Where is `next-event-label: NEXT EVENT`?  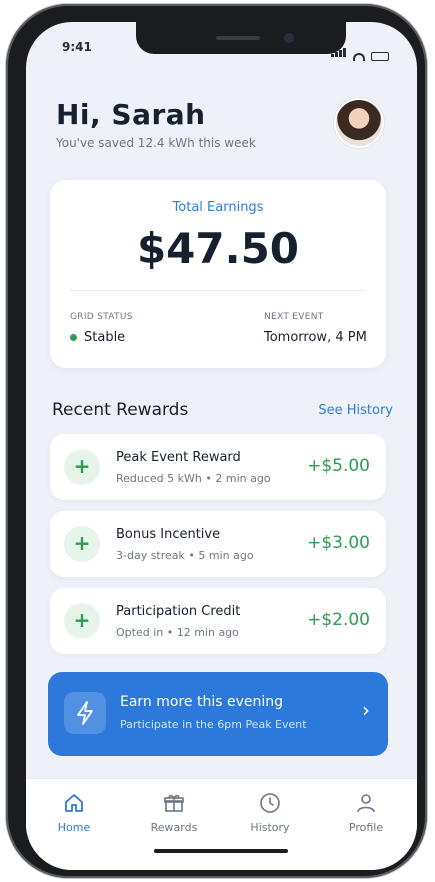
next-event-label: NEXT EVENT is located at coordinates (294, 317).